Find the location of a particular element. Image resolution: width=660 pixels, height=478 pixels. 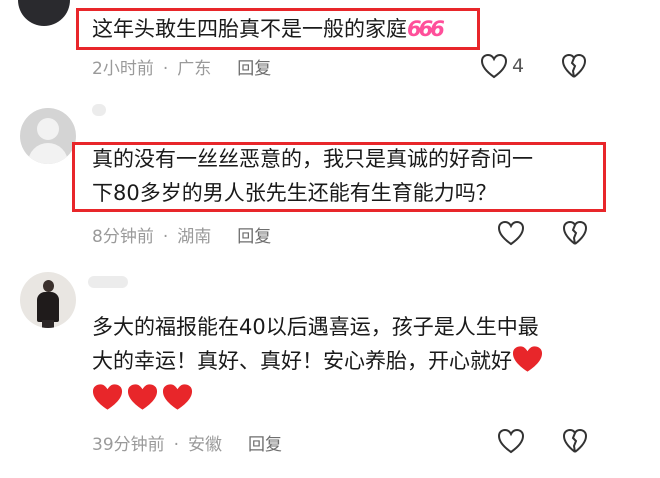

comment-meta: 39分钟前 · 安徽 回复 is located at coordinates (187, 442).